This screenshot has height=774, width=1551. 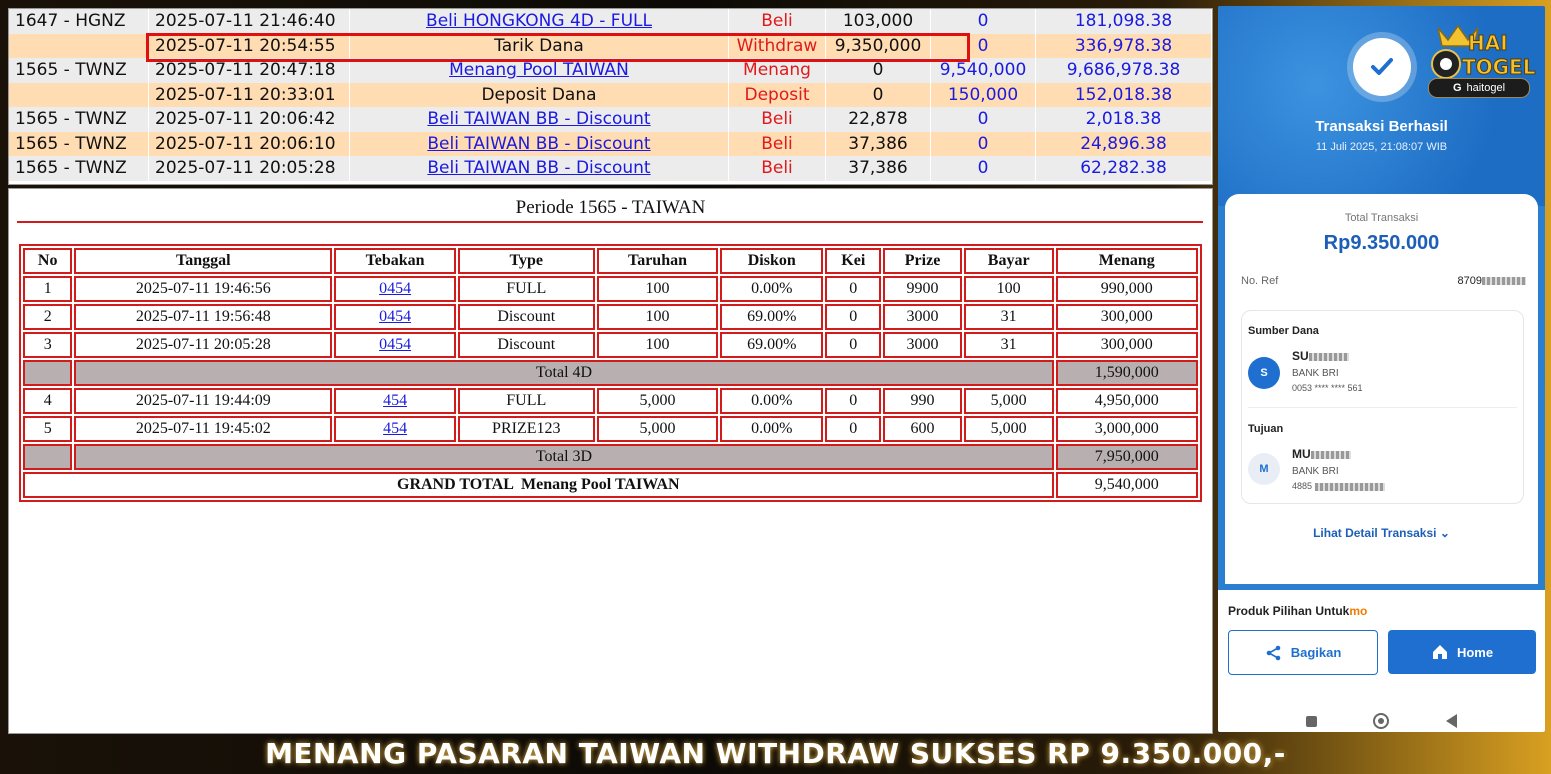 What do you see at coordinates (1300, 356) in the screenshot?
I see `source-name-text: SU` at bounding box center [1300, 356].